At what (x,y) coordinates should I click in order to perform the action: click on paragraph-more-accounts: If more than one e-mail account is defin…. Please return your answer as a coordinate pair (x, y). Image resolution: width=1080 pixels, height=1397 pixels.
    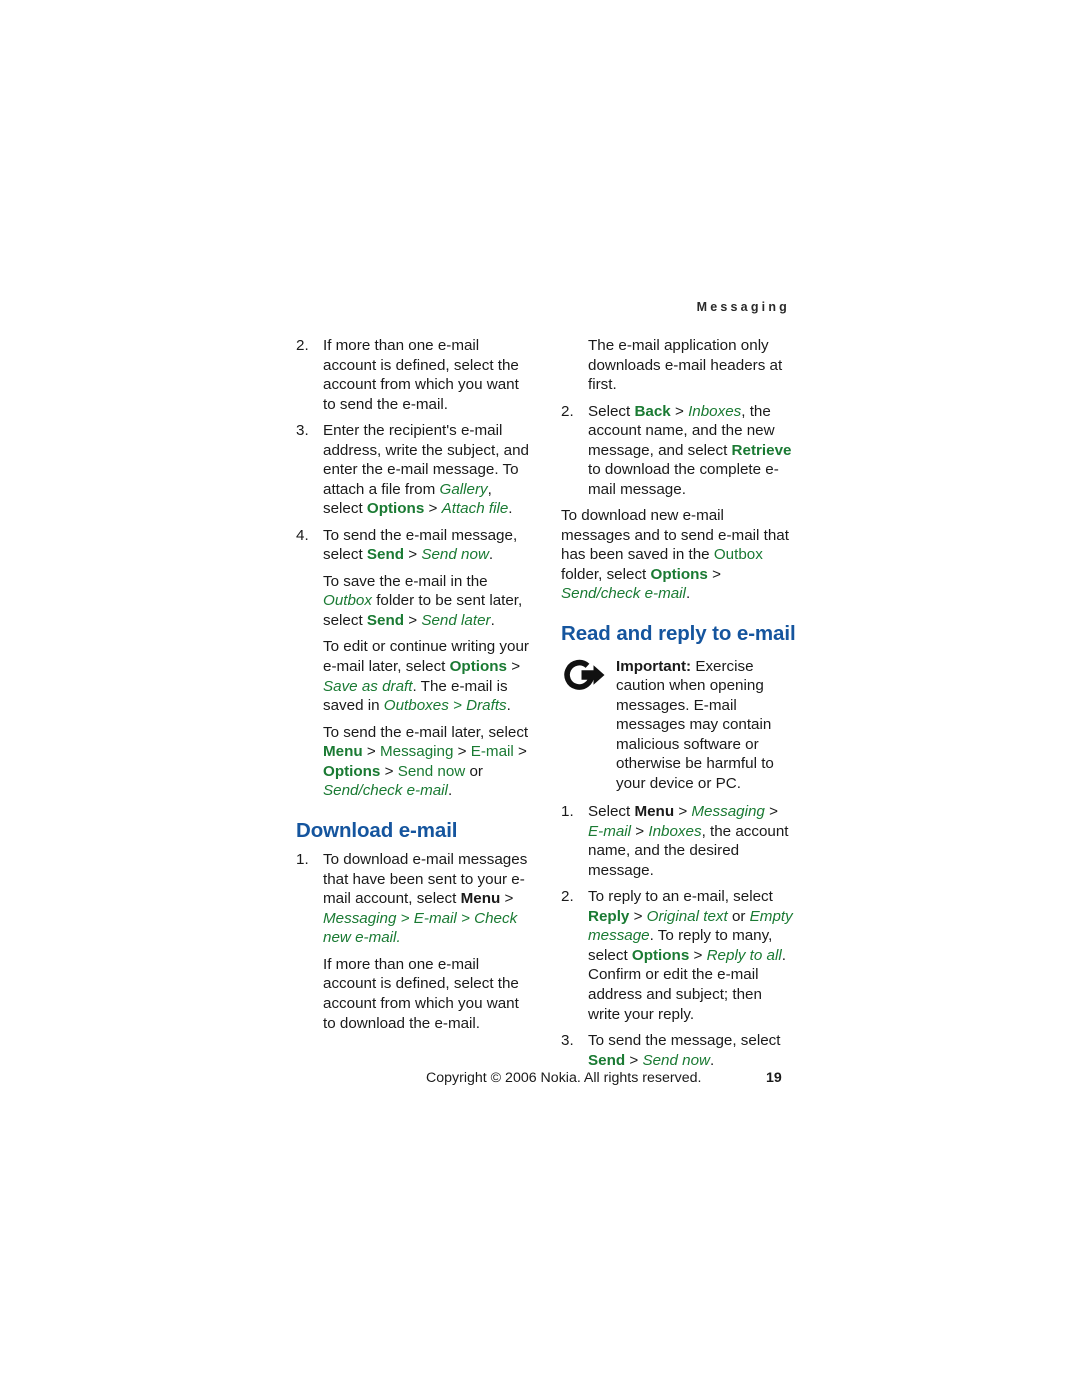
    Looking at the image, I should click on (421, 993).